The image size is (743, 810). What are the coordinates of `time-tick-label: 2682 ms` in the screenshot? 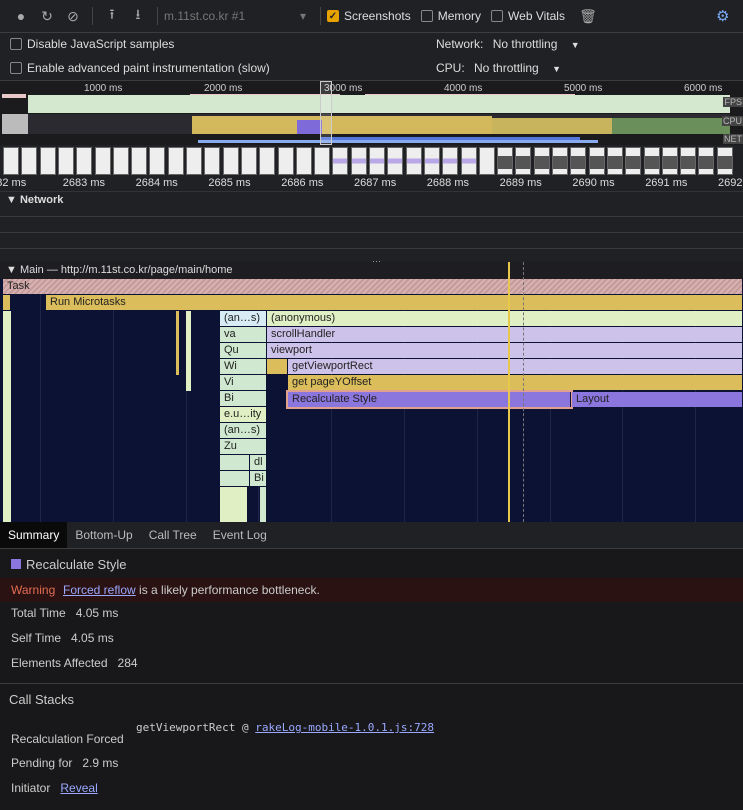 It's located at (13, 183).